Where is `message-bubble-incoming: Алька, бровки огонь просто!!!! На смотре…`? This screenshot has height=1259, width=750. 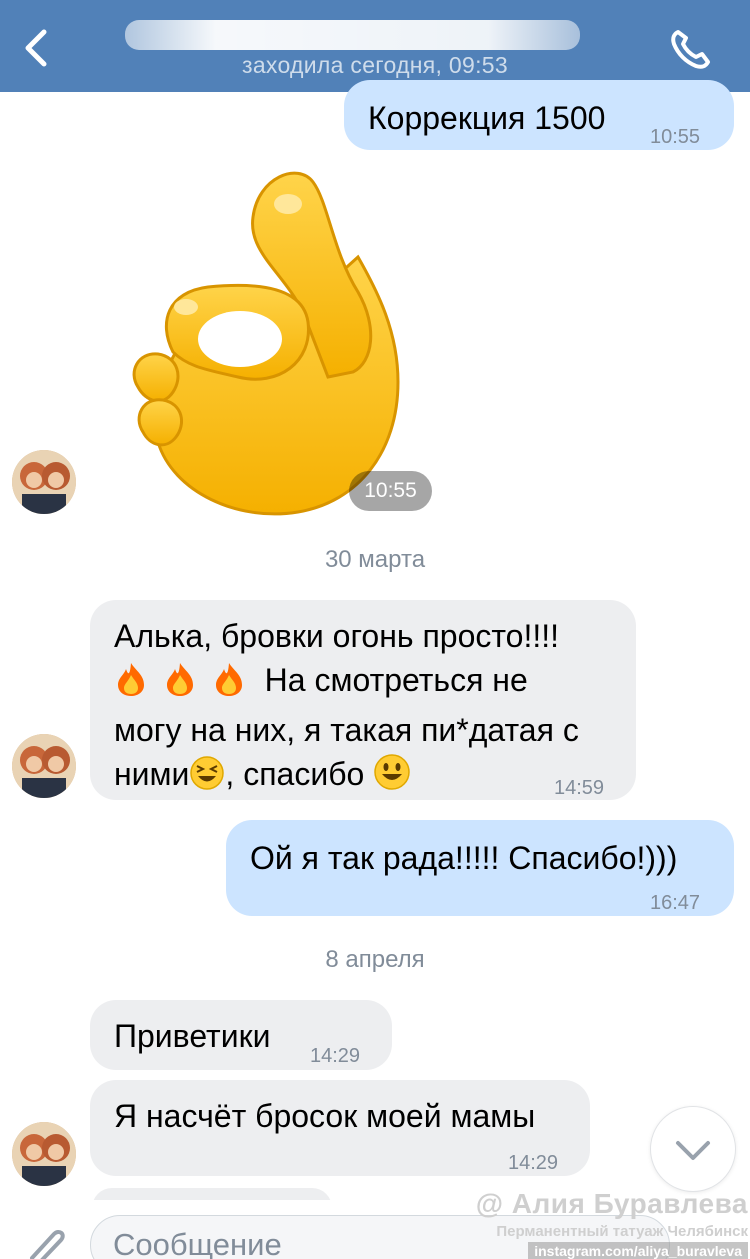
message-bubble-incoming: Алька, бровки огонь просто!!!! На смотре… is located at coordinates (363, 700).